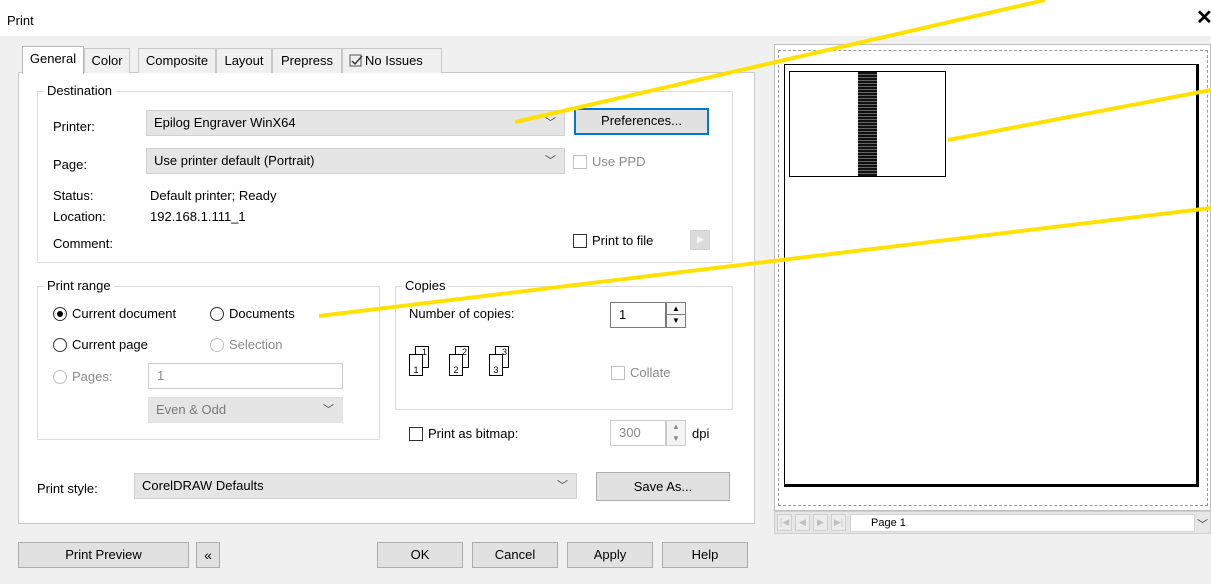 The image size is (1211, 584). I want to click on tab-color: Color, so click(107, 60).